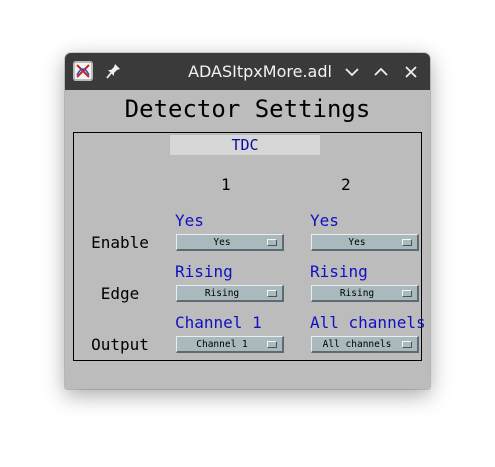 The image size is (495, 467). What do you see at coordinates (352, 72) in the screenshot?
I see `minimize-icon` at bounding box center [352, 72].